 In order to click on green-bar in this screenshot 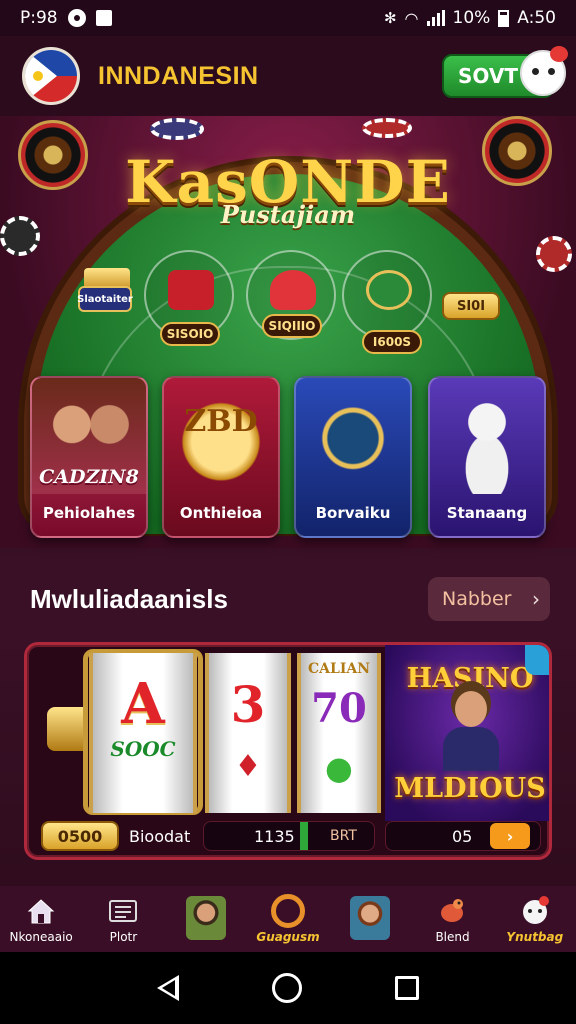, I will do `click(304, 836)`.